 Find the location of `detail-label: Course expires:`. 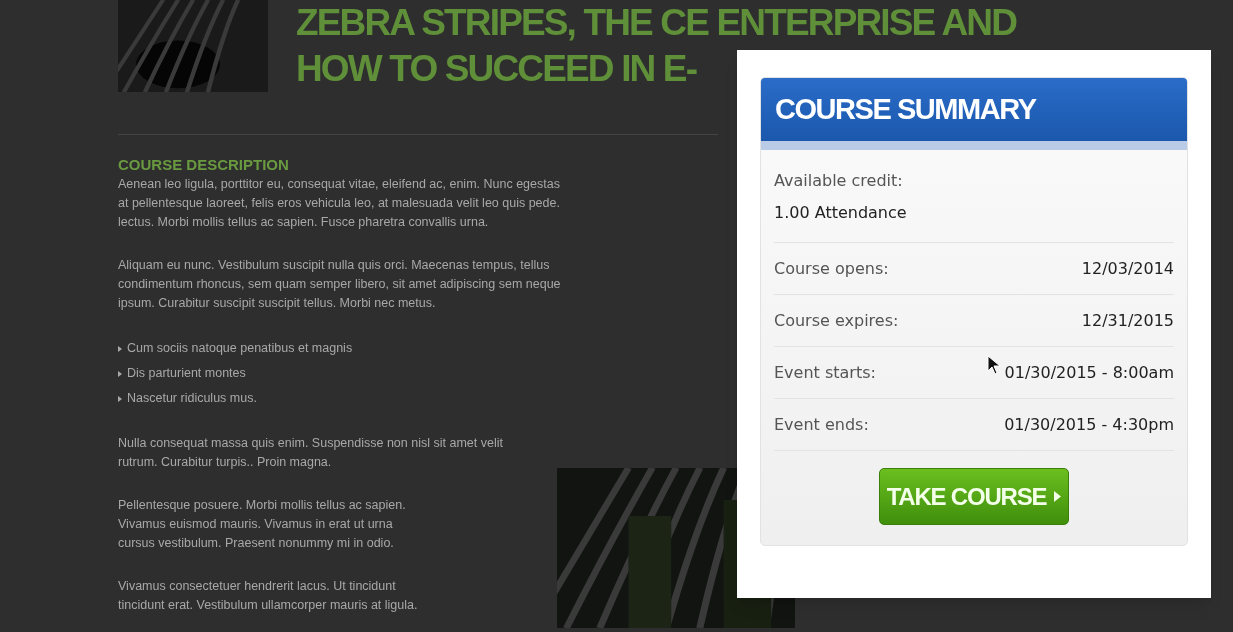

detail-label: Course expires: is located at coordinates (836, 320).